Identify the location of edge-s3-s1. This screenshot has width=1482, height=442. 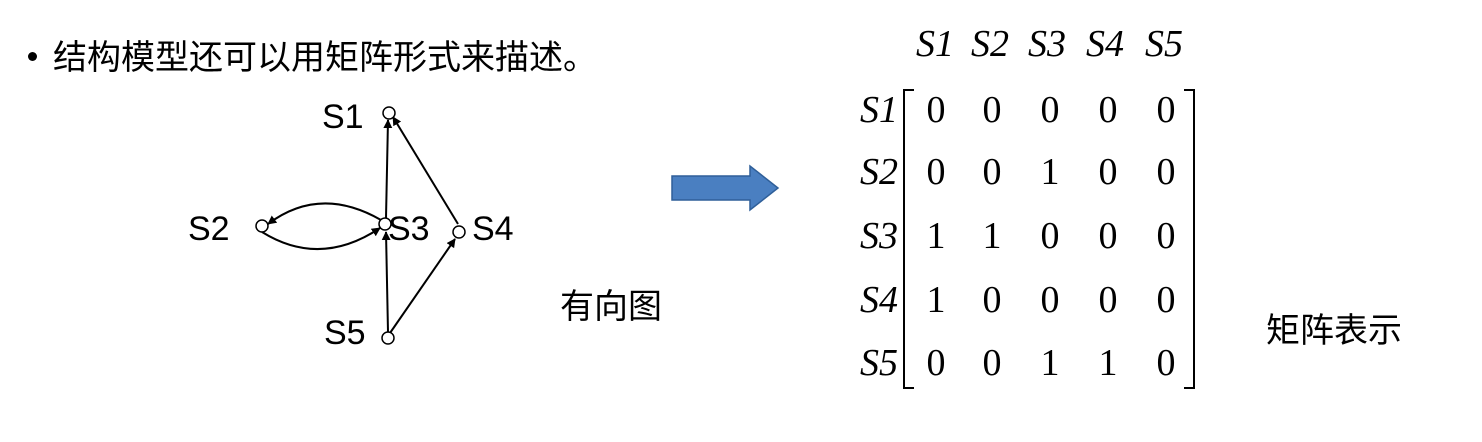
(388, 169).